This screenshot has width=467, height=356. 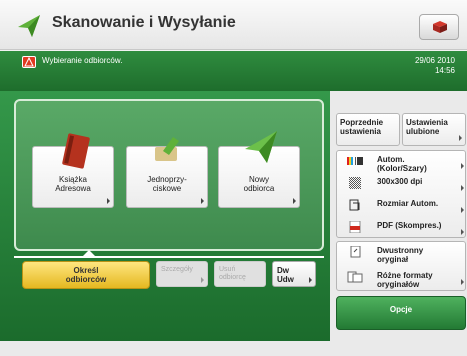 What do you see at coordinates (285, 279) in the screenshot?
I see `dw-label-2: Udw` at bounding box center [285, 279].